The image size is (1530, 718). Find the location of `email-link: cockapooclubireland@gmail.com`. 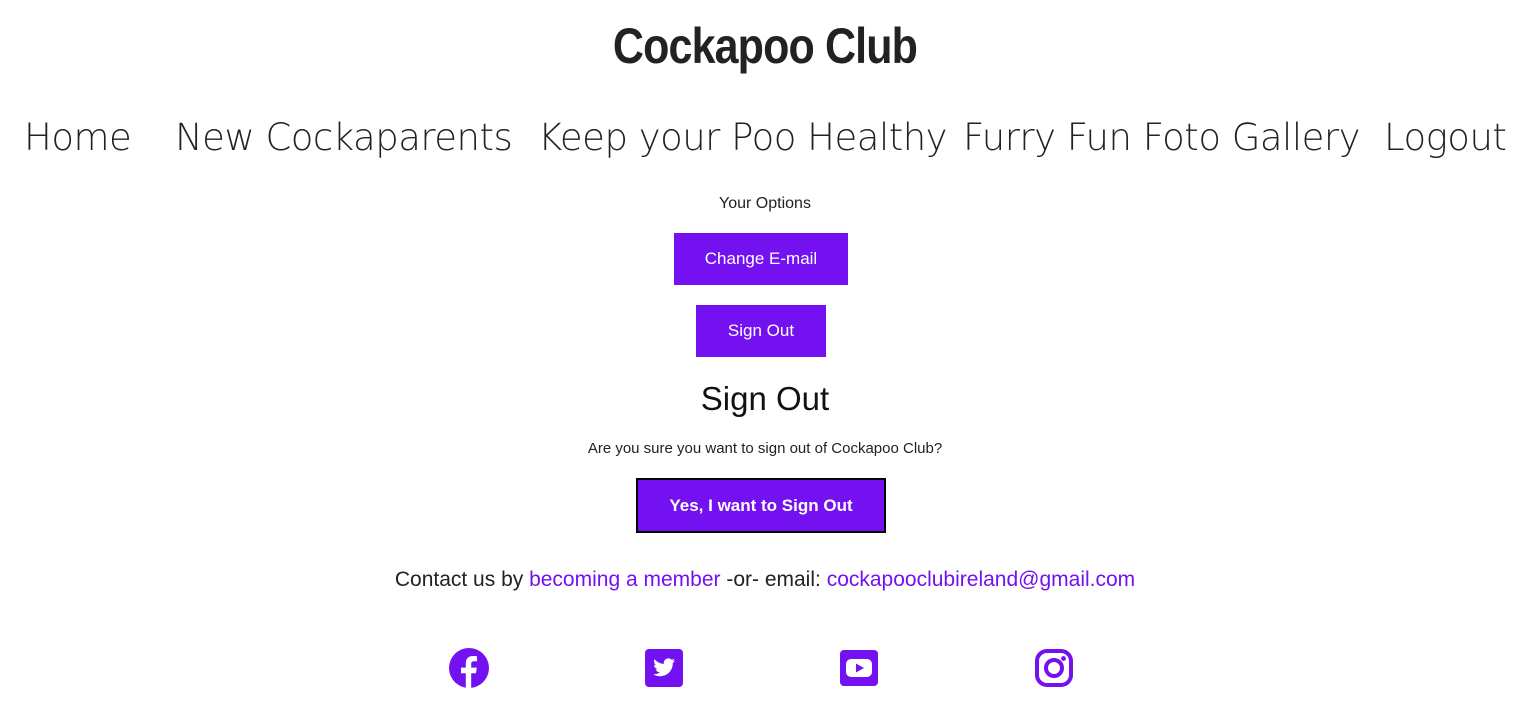

email-link: cockapooclubireland@gmail.com is located at coordinates (981, 579).